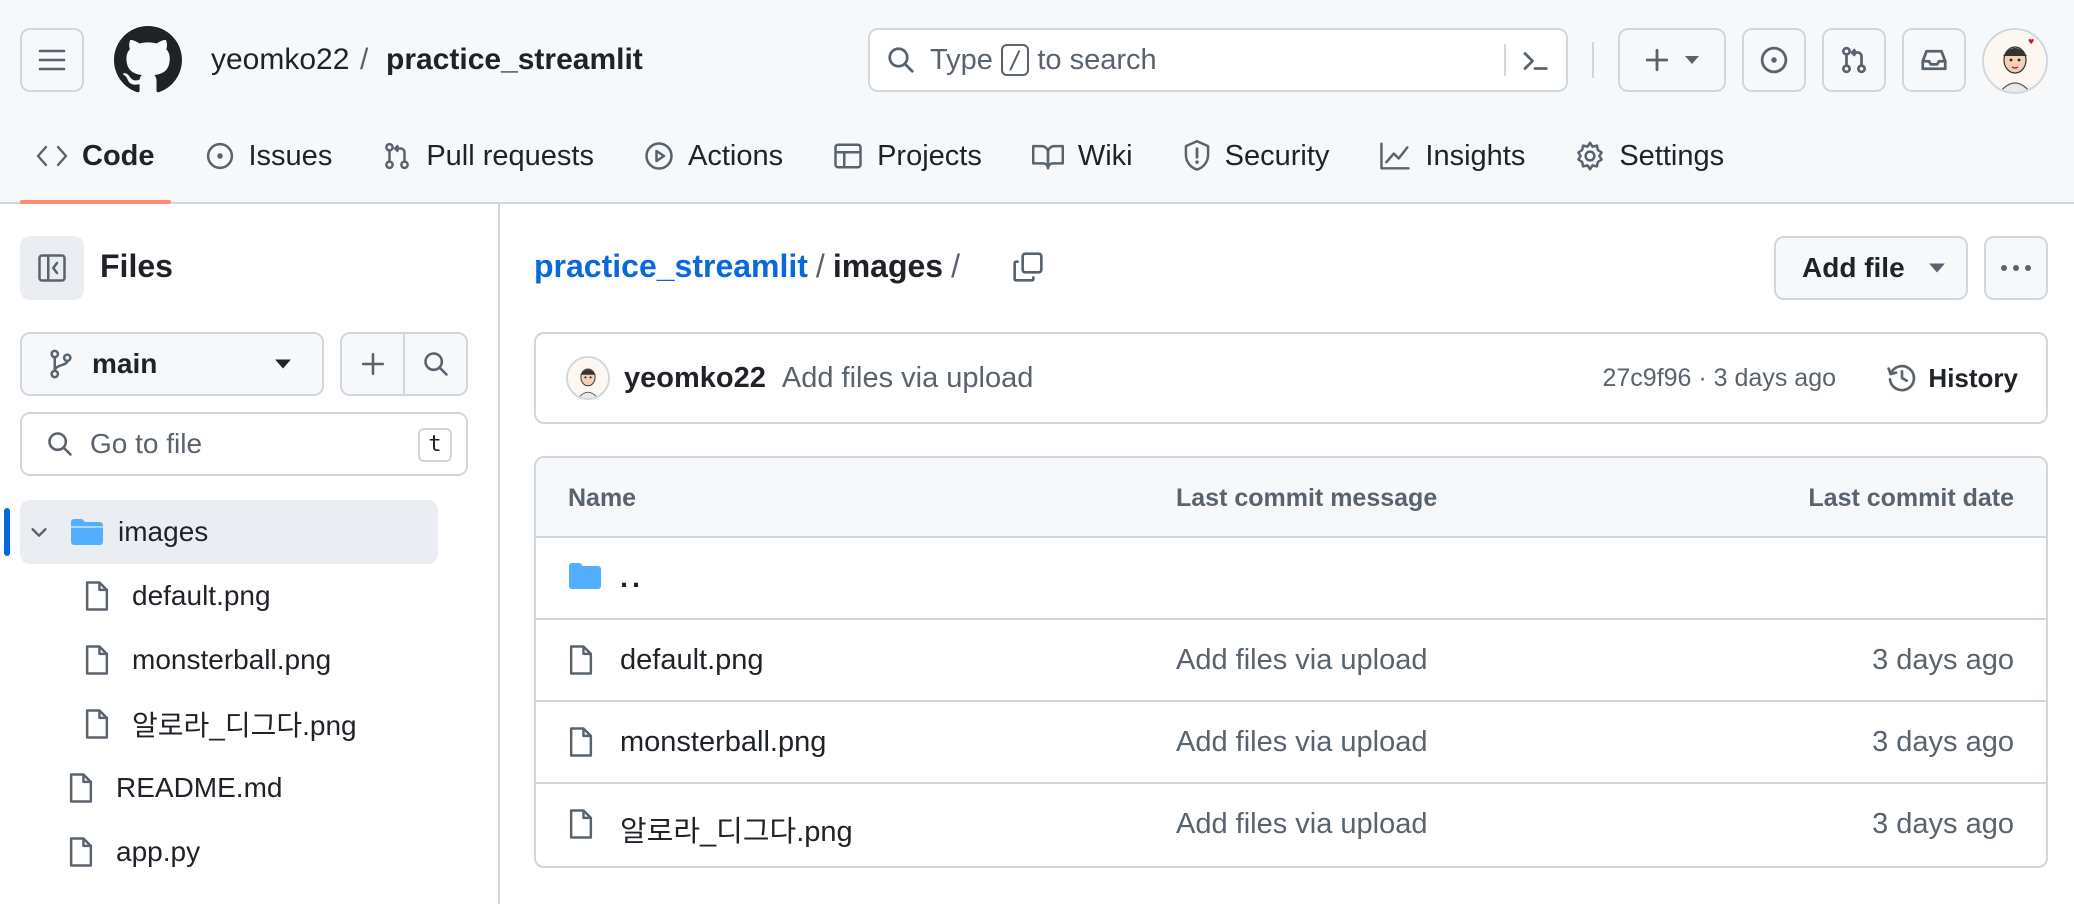 The image size is (2074, 904). What do you see at coordinates (1105, 155) in the screenshot?
I see `tab-wiki-label: Wiki` at bounding box center [1105, 155].